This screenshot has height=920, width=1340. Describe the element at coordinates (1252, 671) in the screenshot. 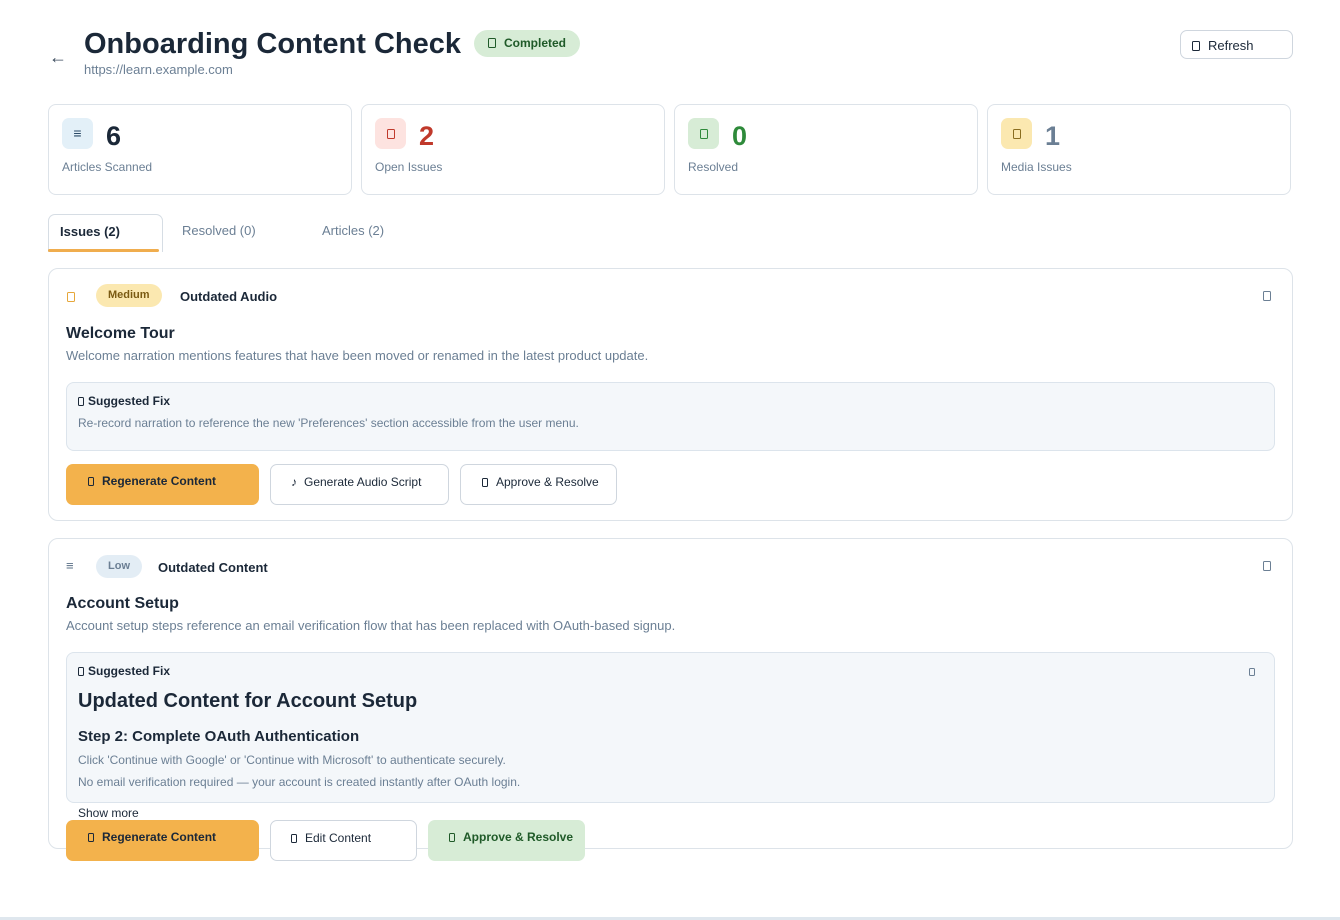

I see `copy-icon` at that location.